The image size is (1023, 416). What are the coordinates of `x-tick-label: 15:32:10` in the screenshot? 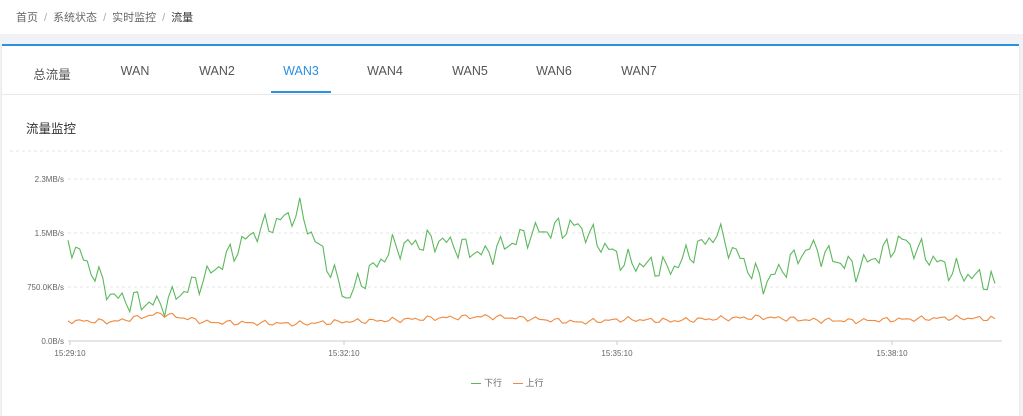 It's located at (344, 353).